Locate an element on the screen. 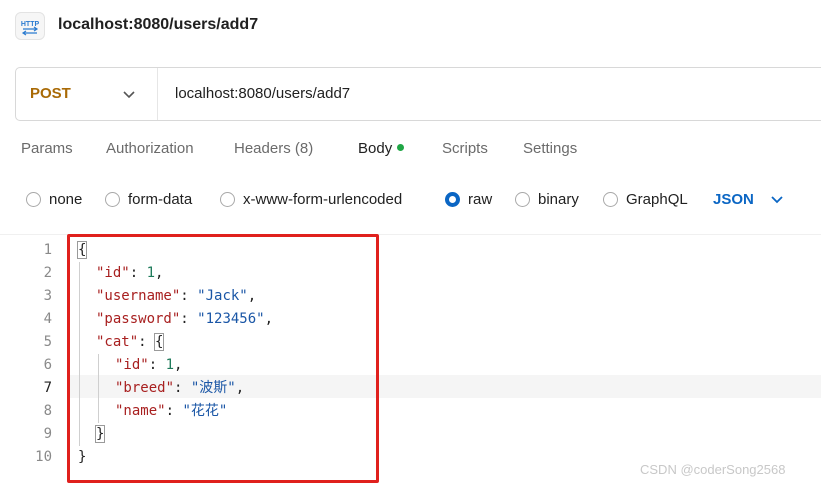  request-title: localhost:8080/users/add7 is located at coordinates (158, 25).